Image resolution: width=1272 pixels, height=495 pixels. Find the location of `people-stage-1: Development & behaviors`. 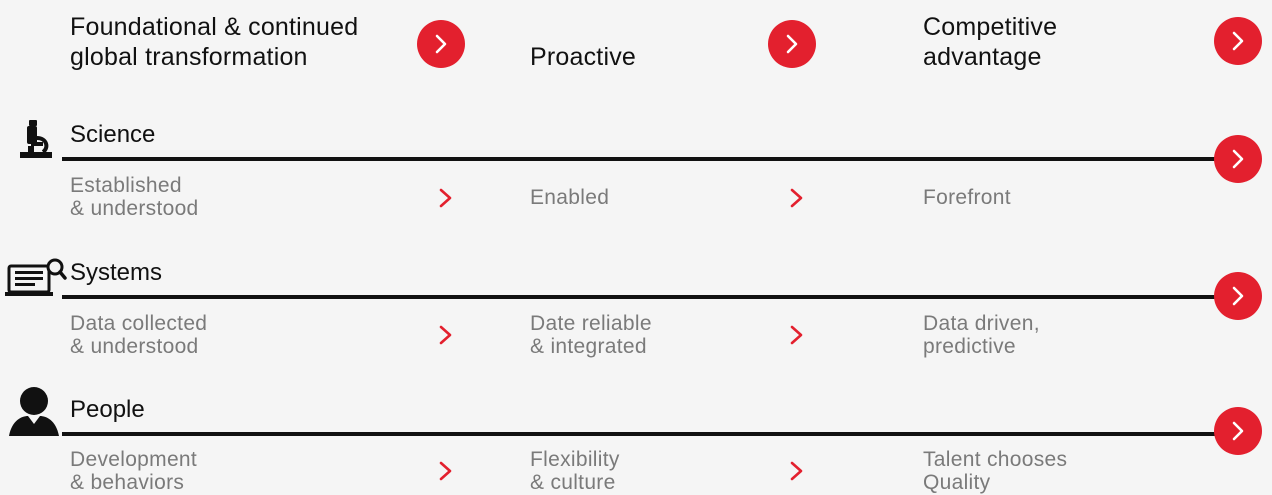

people-stage-1: Development & behaviors is located at coordinates (133, 471).